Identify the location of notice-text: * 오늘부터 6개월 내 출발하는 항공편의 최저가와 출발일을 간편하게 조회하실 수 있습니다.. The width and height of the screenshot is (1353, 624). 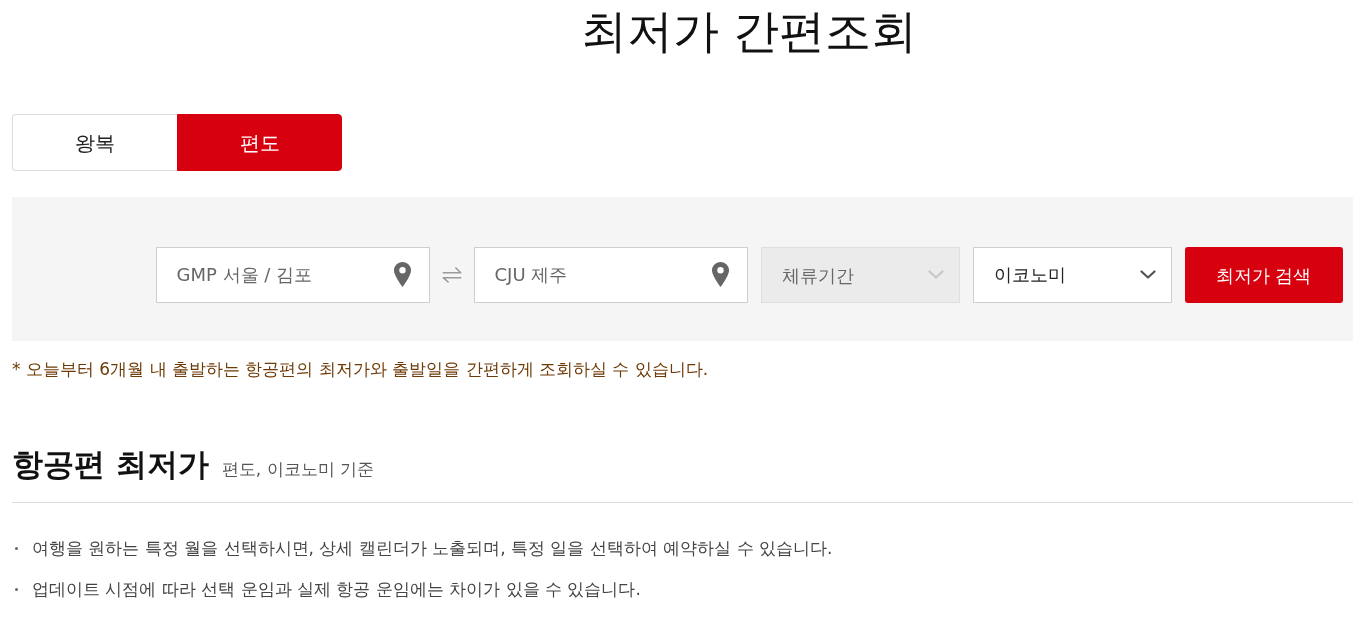
(361, 369).